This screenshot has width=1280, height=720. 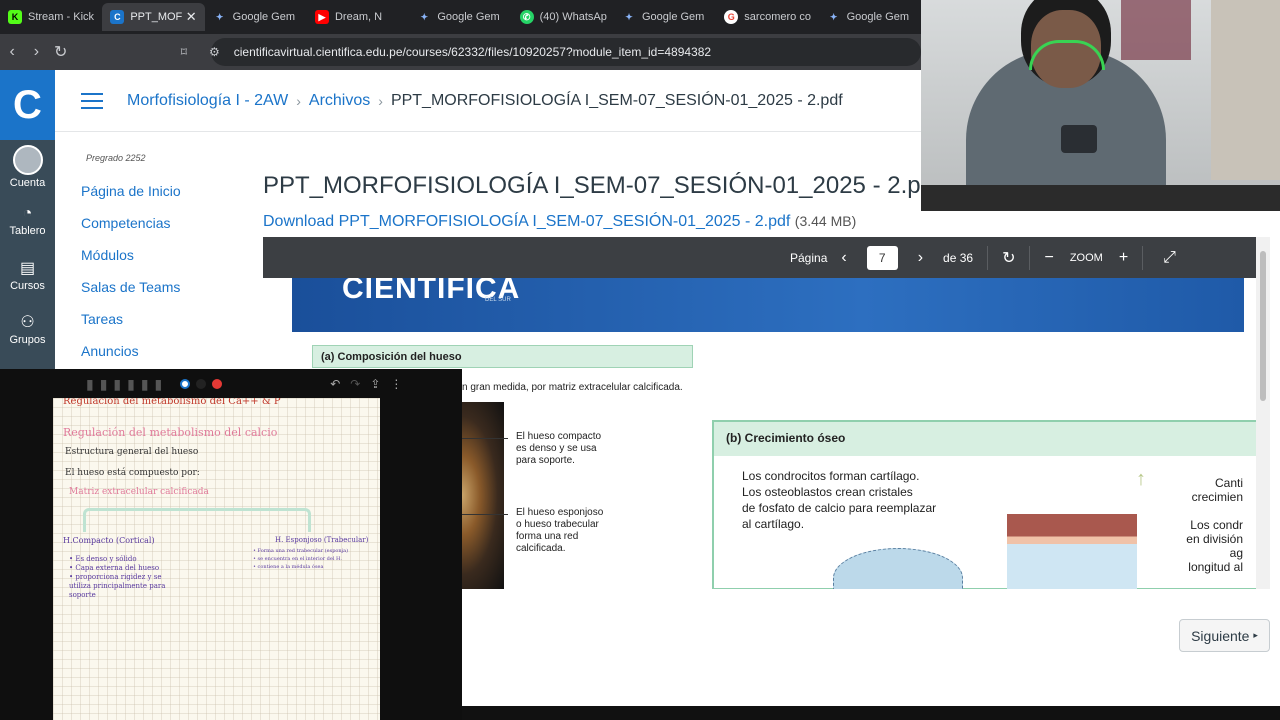 I want to click on google-icon: G, so click(x=731, y=17).